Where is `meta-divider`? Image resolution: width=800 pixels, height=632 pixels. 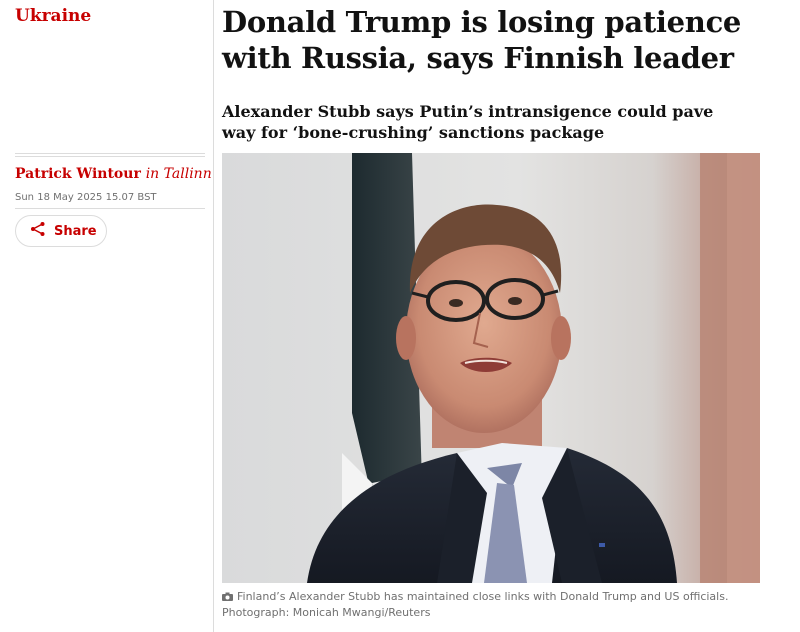 meta-divider is located at coordinates (110, 155).